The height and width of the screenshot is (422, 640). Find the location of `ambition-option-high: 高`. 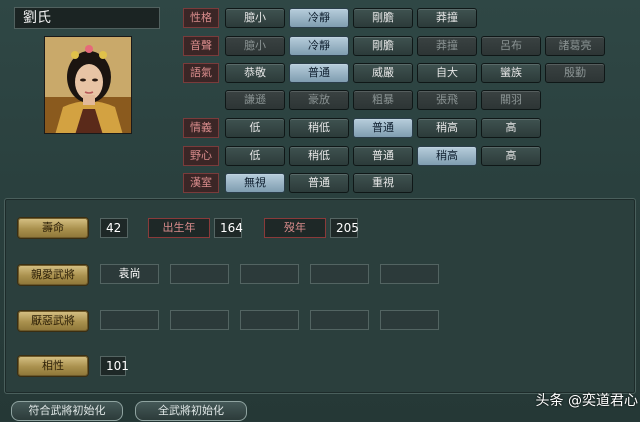

ambition-option-high: 高 is located at coordinates (511, 156).